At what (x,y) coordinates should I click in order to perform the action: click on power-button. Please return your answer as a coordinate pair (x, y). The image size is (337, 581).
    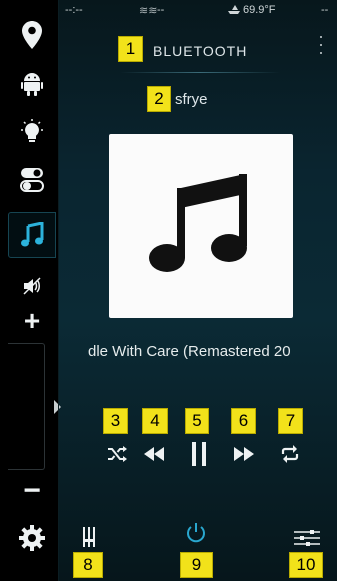
    Looking at the image, I should click on (196, 533).